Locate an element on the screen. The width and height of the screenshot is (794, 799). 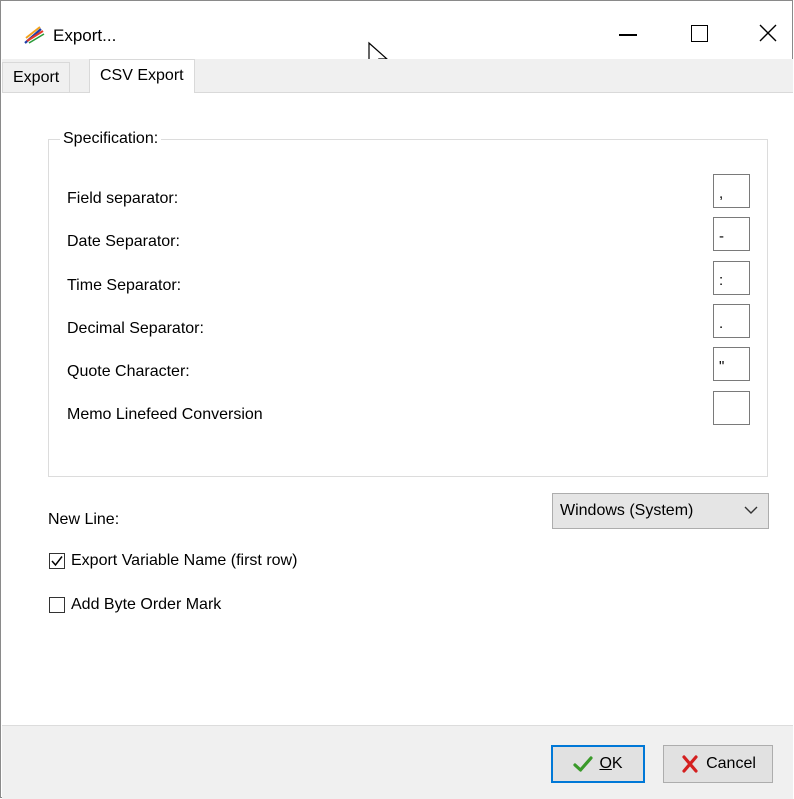
time-separator-input is located at coordinates (731, 278).